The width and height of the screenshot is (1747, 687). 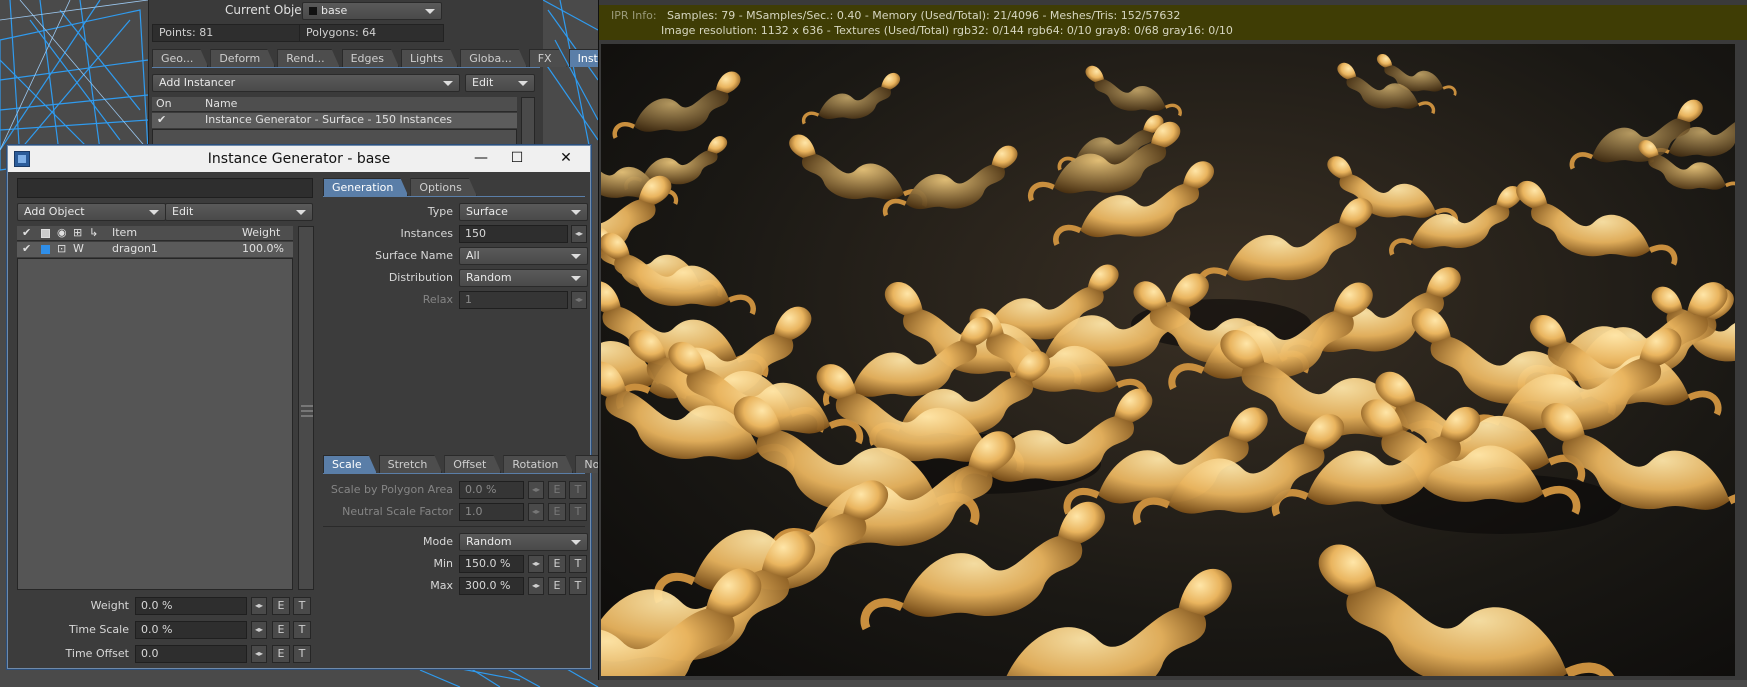 What do you see at coordinates (155, 424) in the screenshot?
I see `item-list-body` at bounding box center [155, 424].